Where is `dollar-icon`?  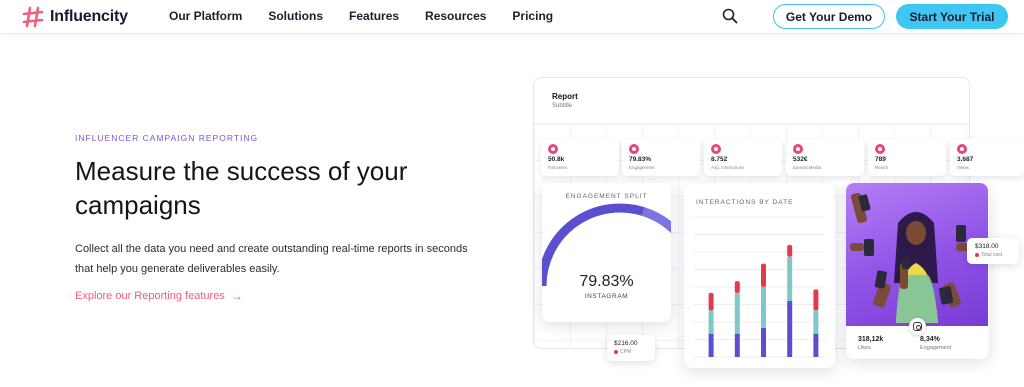
dollar-icon is located at coordinates (798, 149).